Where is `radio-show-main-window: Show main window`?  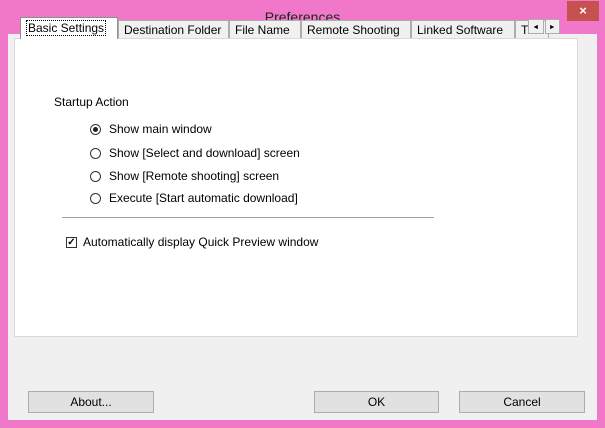
radio-show-main-window: Show main window is located at coordinates (151, 129).